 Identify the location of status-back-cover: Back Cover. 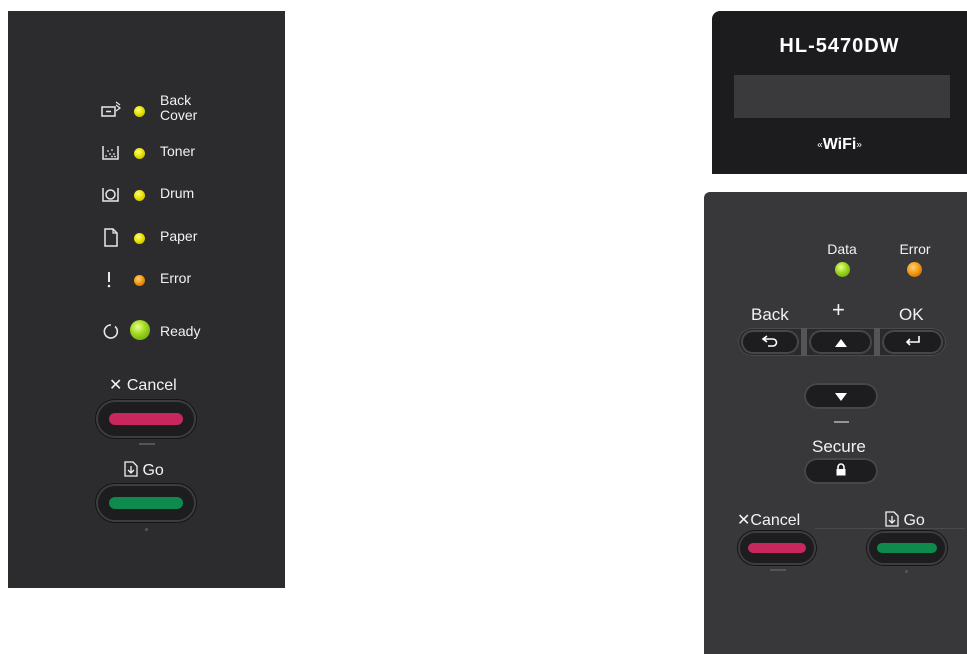
(146, 108).